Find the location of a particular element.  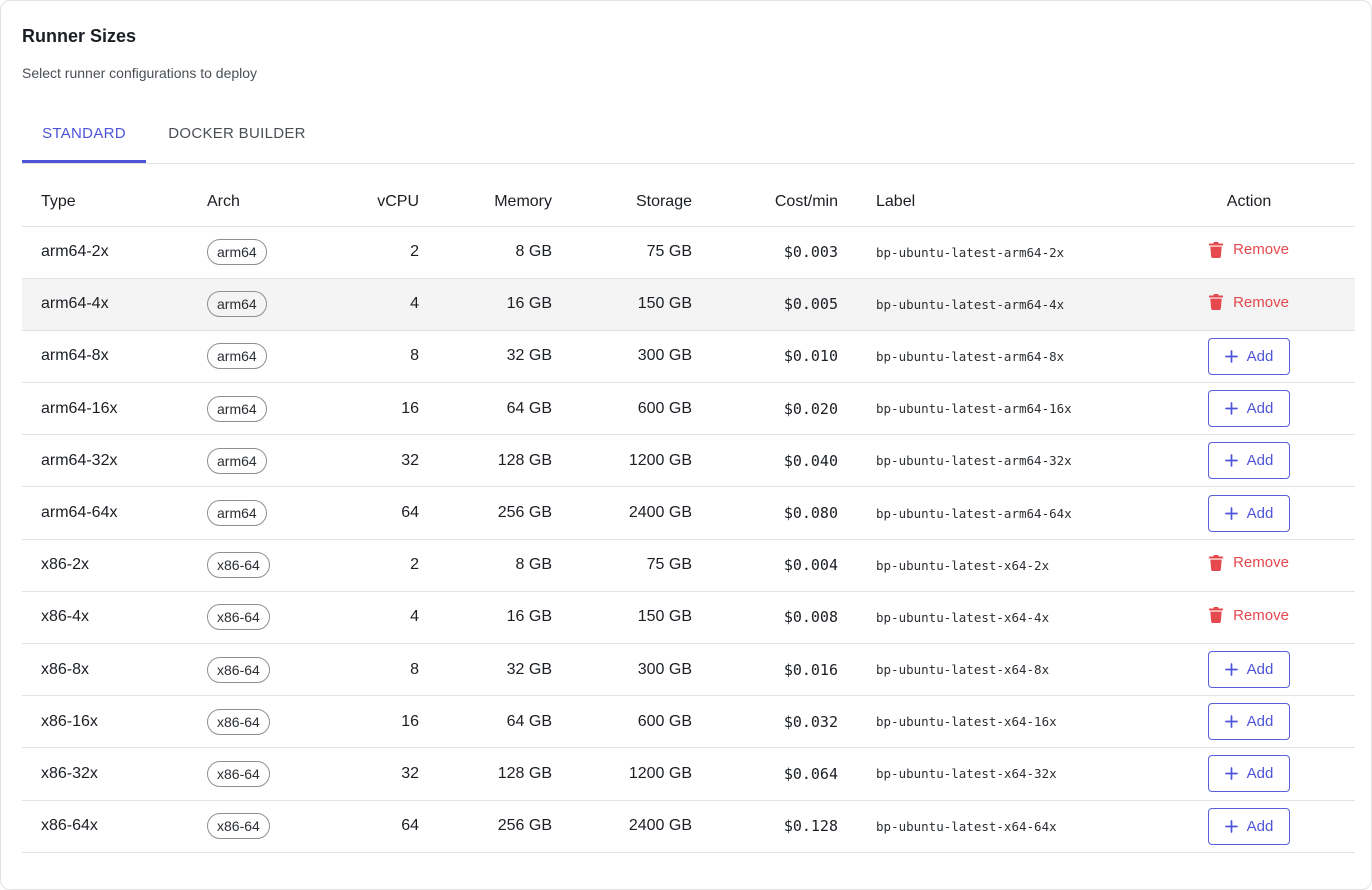

cell-memory: 256 GB is located at coordinates (485, 826).